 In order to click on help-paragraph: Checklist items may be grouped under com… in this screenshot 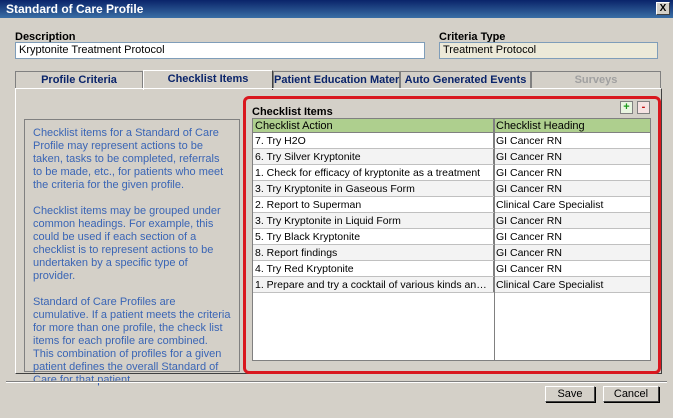, I will do `click(127, 243)`.